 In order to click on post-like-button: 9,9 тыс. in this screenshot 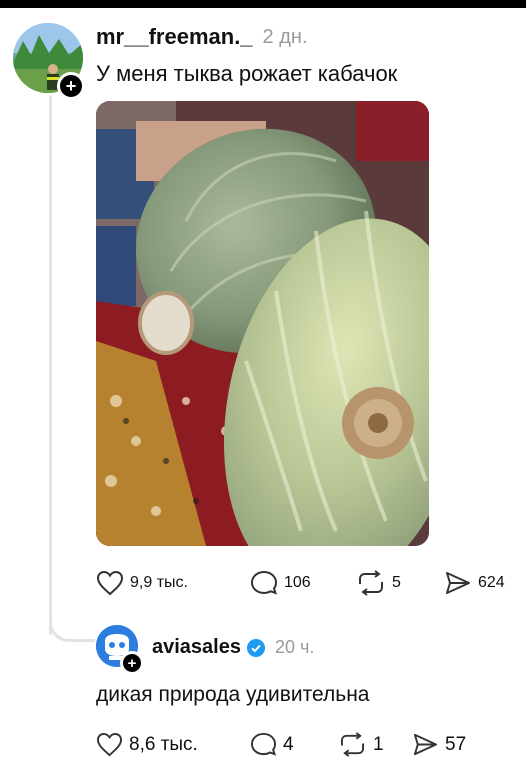, I will do `click(142, 583)`.